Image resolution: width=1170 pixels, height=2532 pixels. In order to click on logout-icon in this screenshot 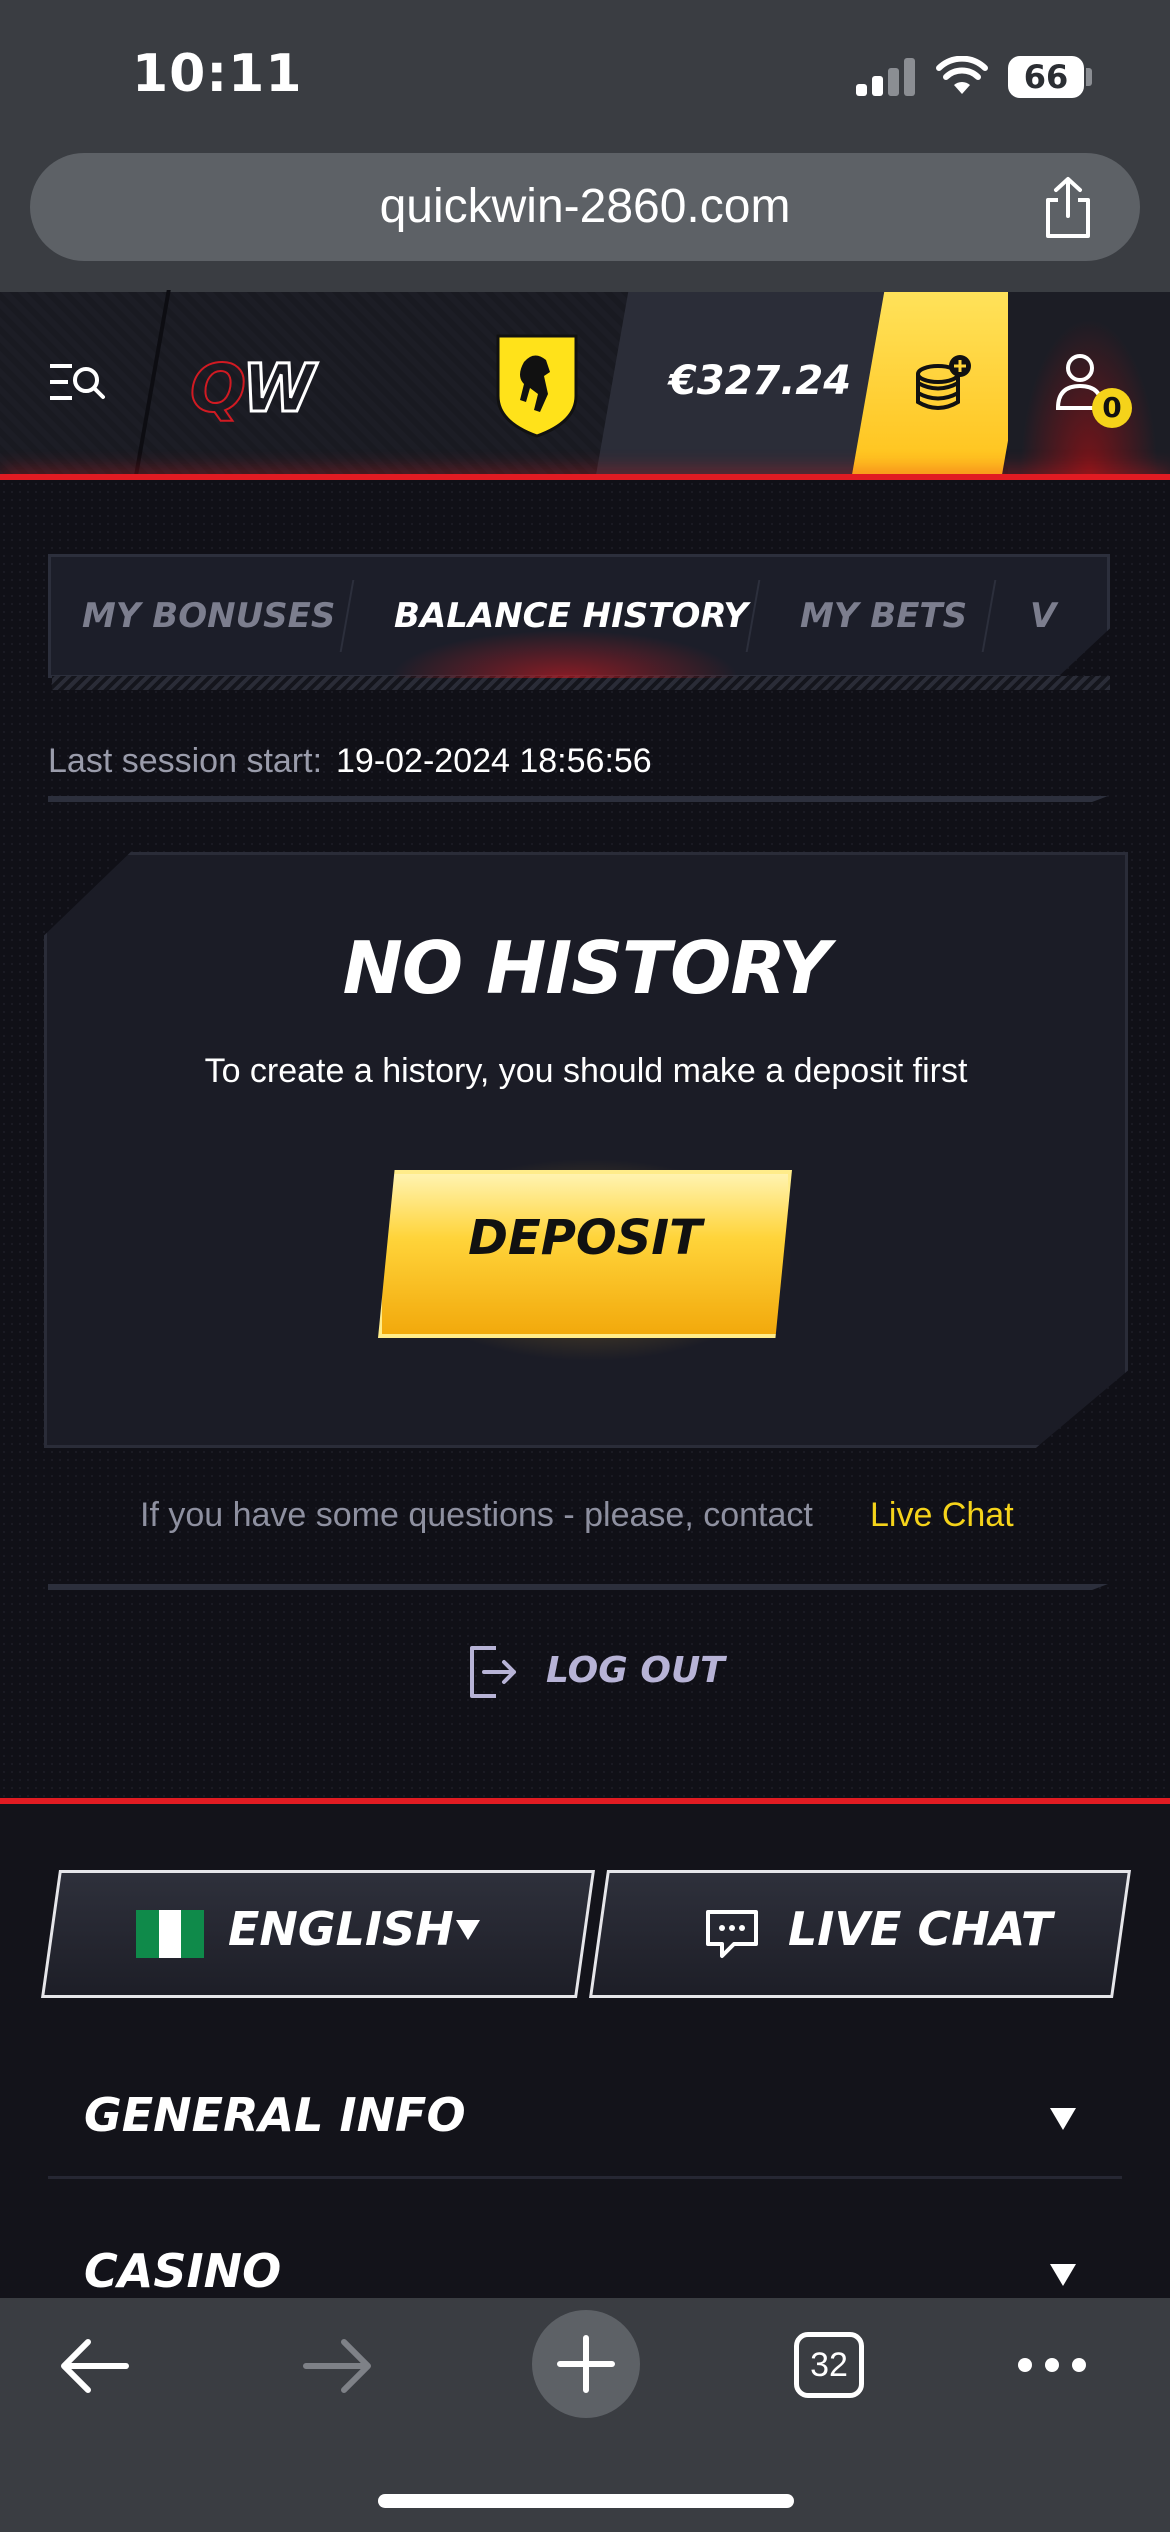, I will do `click(494, 1672)`.